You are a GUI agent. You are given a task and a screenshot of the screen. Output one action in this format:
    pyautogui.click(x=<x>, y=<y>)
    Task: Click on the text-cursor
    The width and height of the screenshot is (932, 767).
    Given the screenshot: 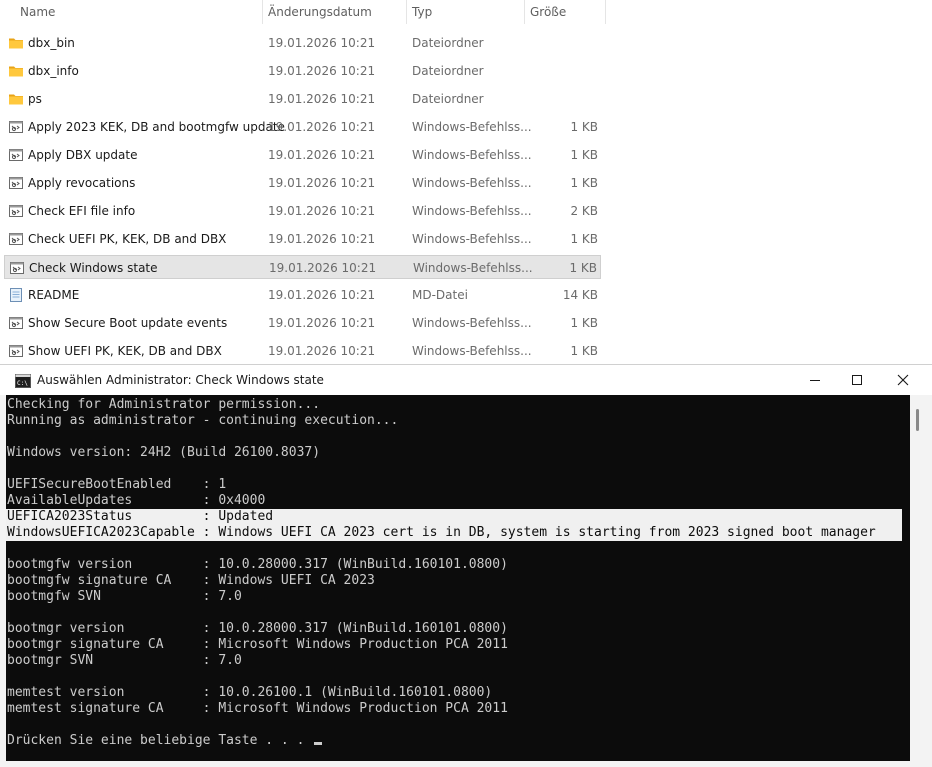 What is the action you would take?
    pyautogui.click(x=318, y=743)
    